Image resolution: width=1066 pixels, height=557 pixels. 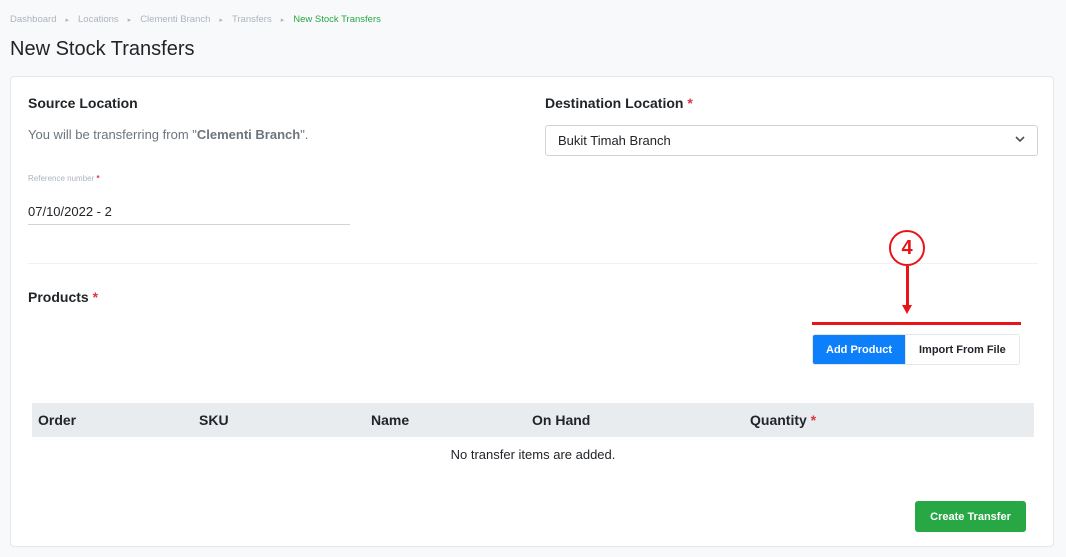 I want to click on column-header-order: Order, so click(x=57, y=420).